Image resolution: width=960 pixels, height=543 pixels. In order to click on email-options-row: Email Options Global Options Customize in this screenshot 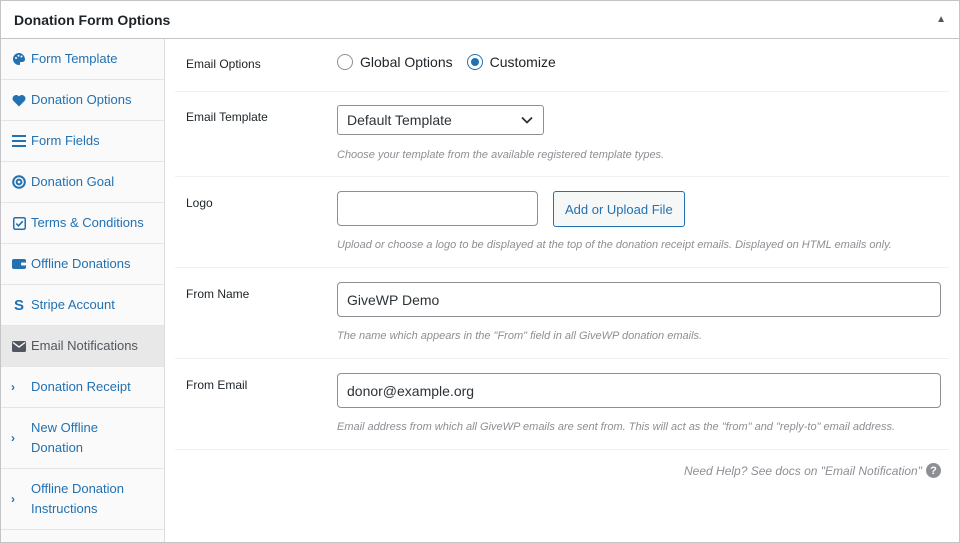, I will do `click(562, 65)`.